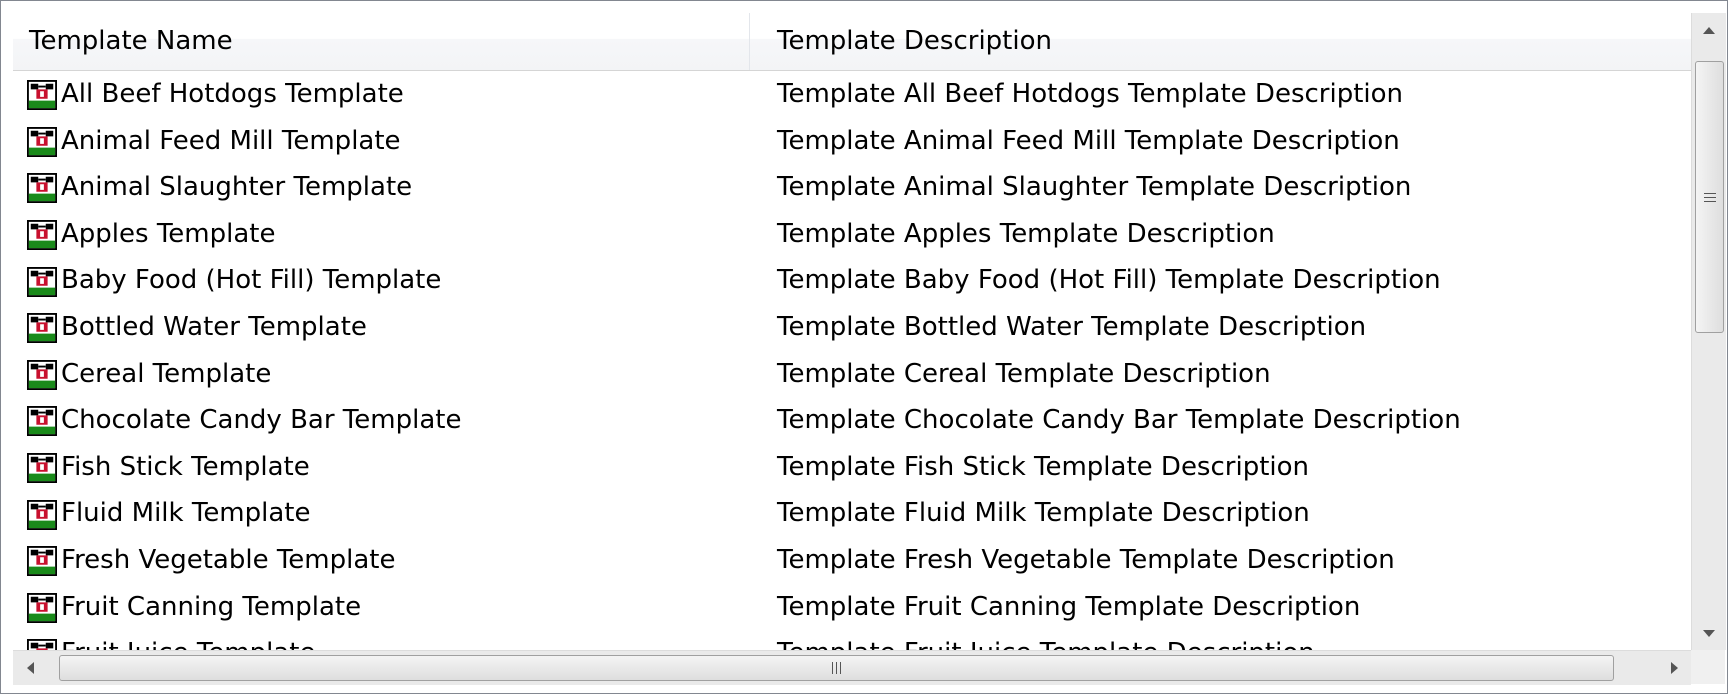  What do you see at coordinates (1708, 667) in the screenshot?
I see `scrollbar-corner` at bounding box center [1708, 667].